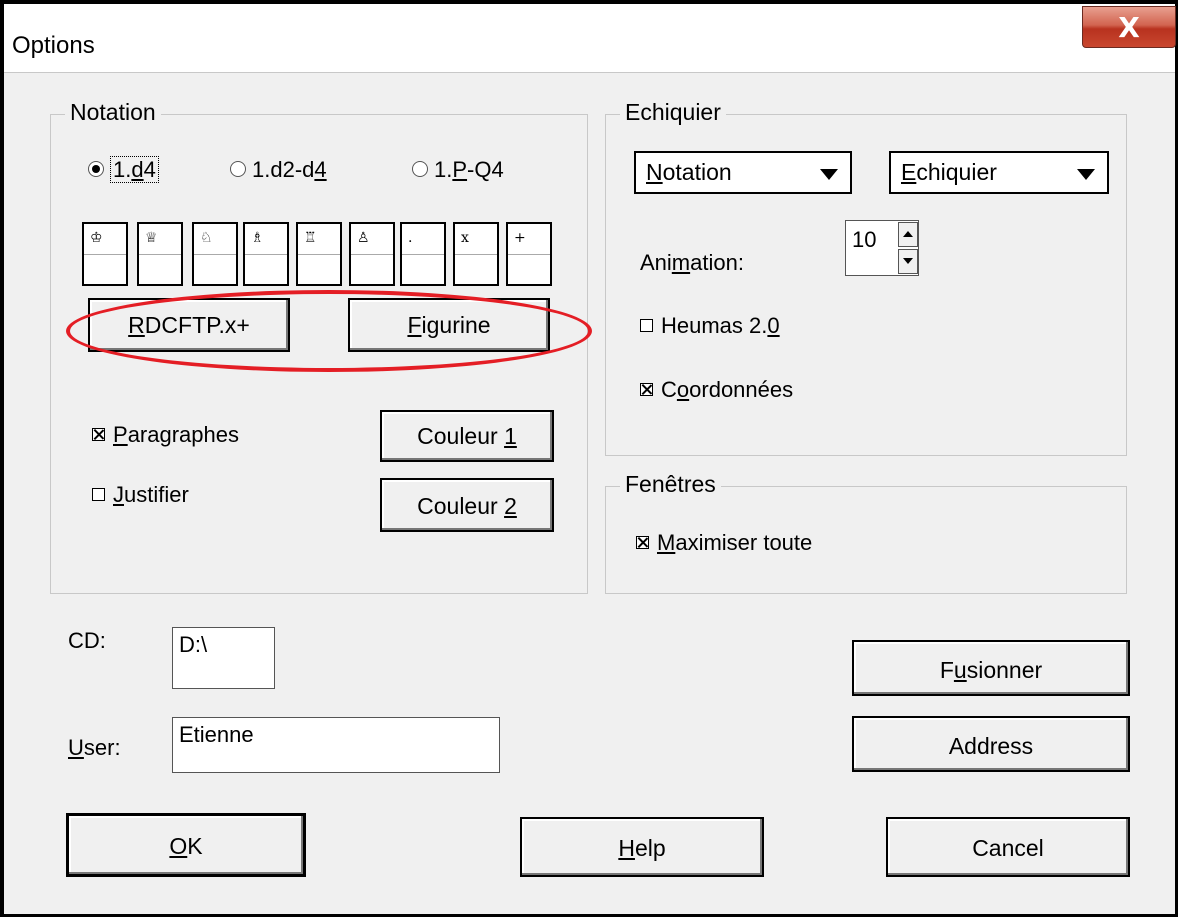 The height and width of the screenshot is (917, 1178). What do you see at coordinates (991, 744) in the screenshot?
I see `address-button: Address` at bounding box center [991, 744].